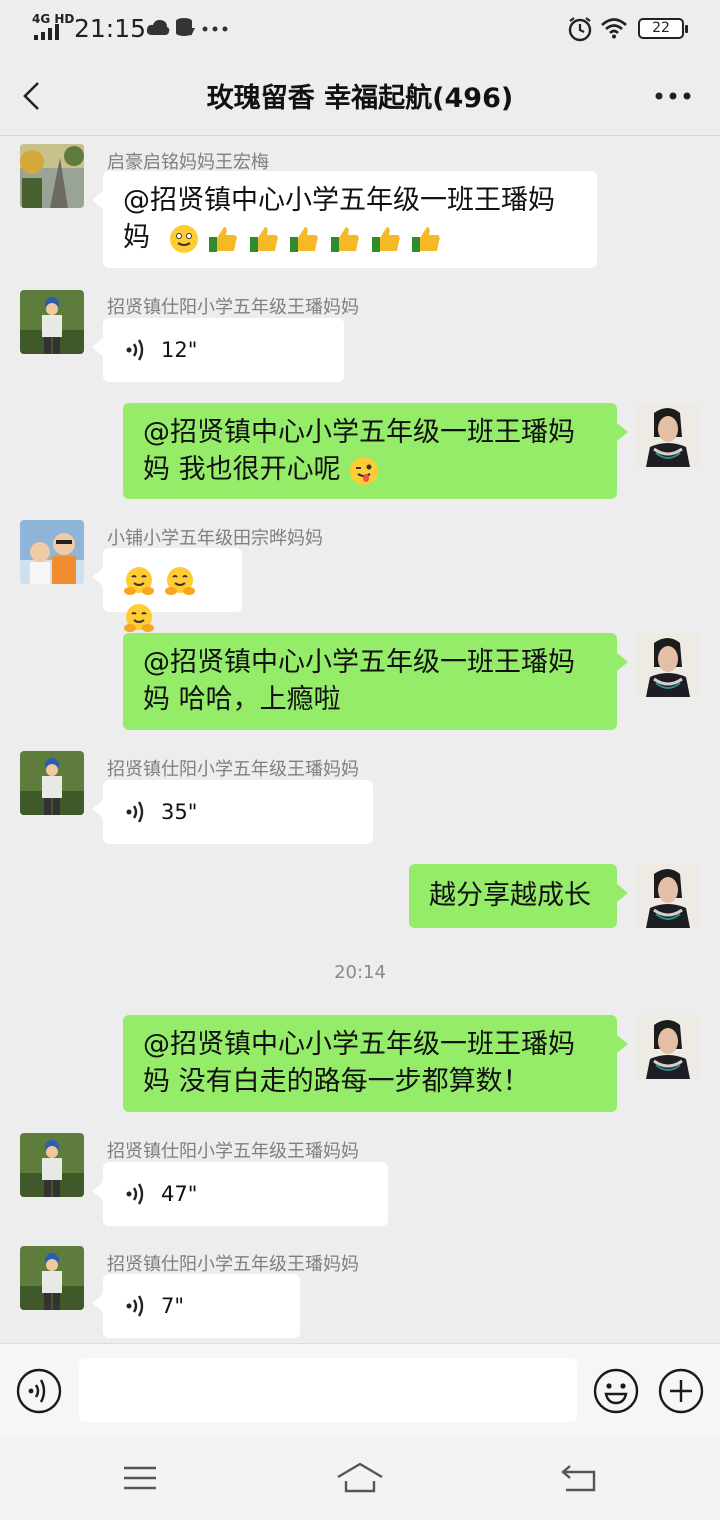 The image size is (720, 1520). Describe the element at coordinates (616, 1391) in the screenshot. I see `emoji-icon` at that location.